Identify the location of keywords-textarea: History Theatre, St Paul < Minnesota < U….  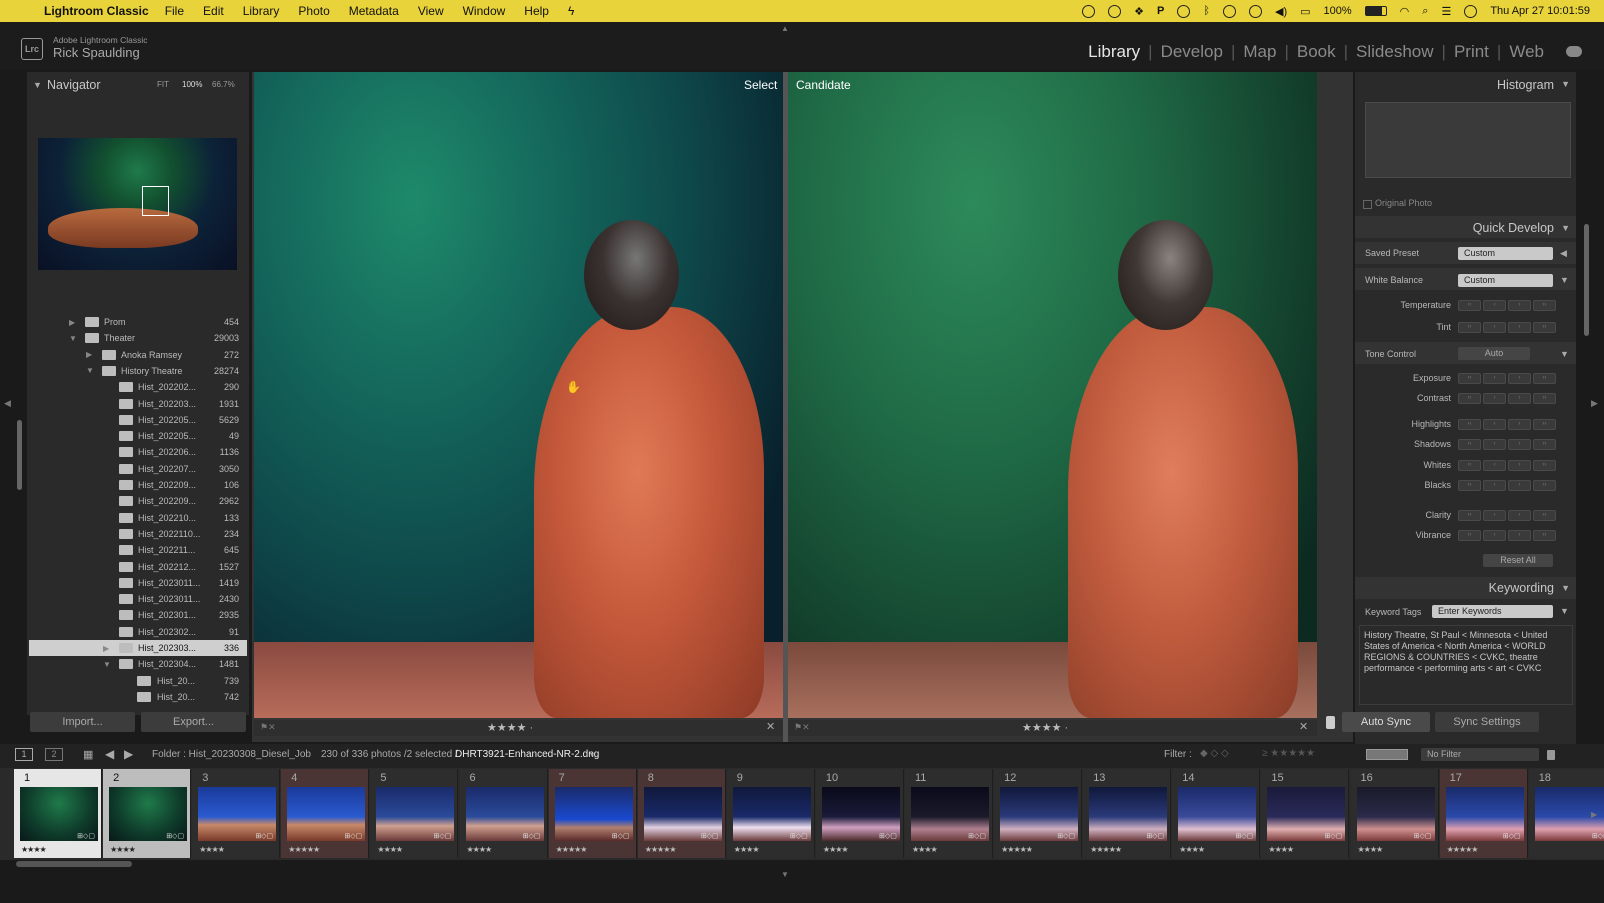
(1466, 665).